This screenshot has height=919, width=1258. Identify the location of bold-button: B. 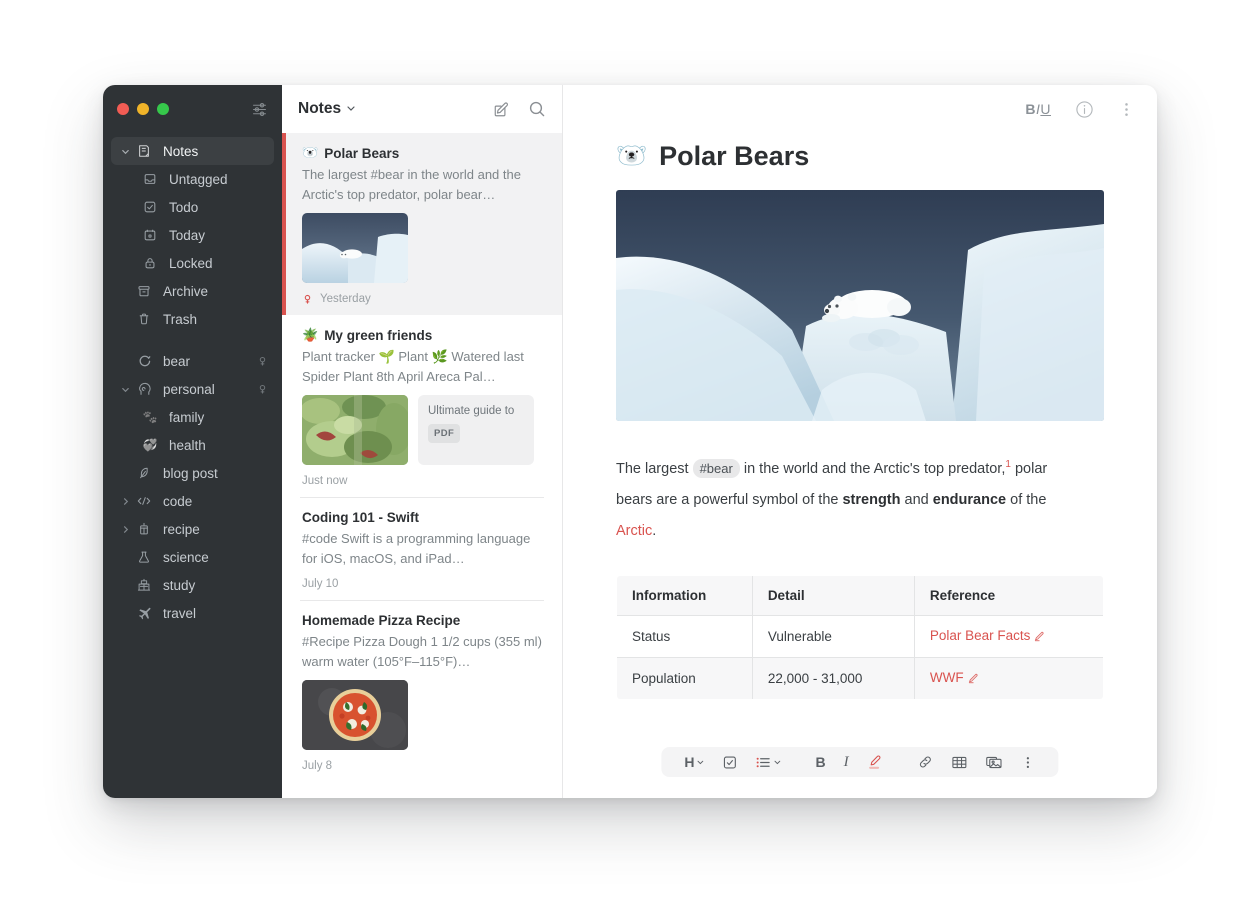
(821, 762).